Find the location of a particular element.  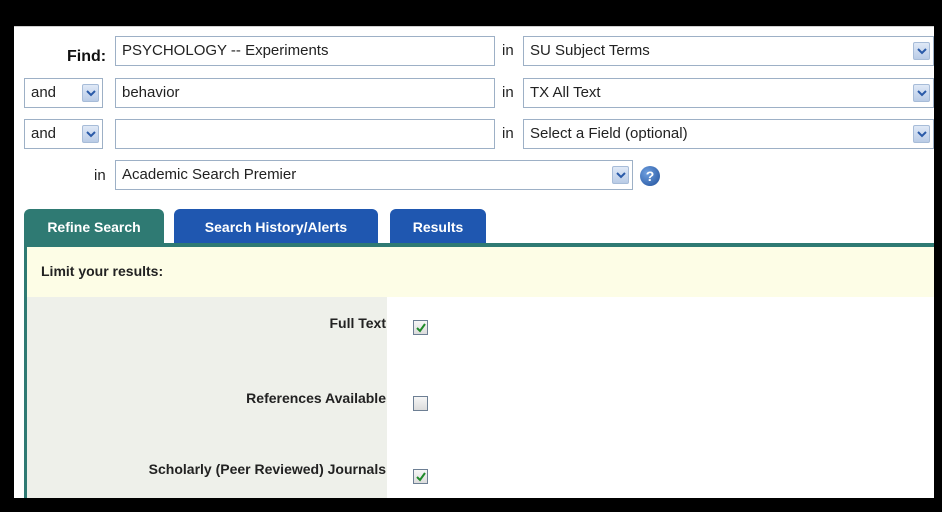

tab-results: Results is located at coordinates (438, 227).